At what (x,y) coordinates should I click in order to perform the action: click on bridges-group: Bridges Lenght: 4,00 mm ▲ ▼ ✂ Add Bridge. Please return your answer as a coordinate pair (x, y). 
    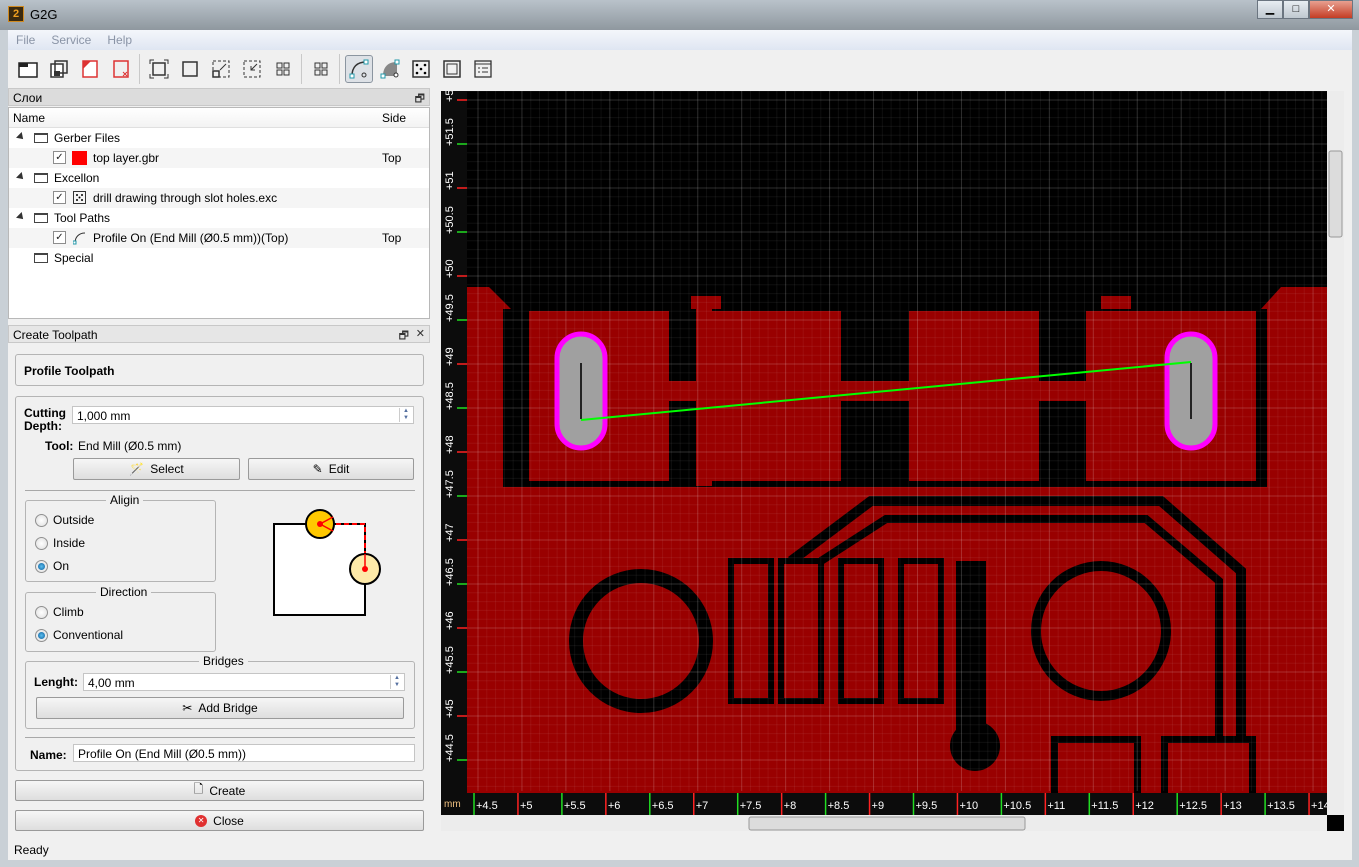
    Looking at the image, I should click on (220, 691).